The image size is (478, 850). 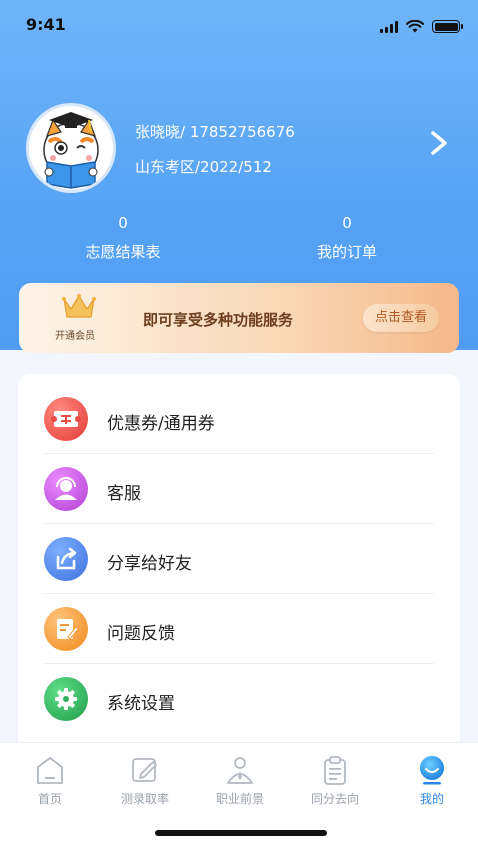 What do you see at coordinates (389, 26) in the screenshot?
I see `cellular-signal-icon` at bounding box center [389, 26].